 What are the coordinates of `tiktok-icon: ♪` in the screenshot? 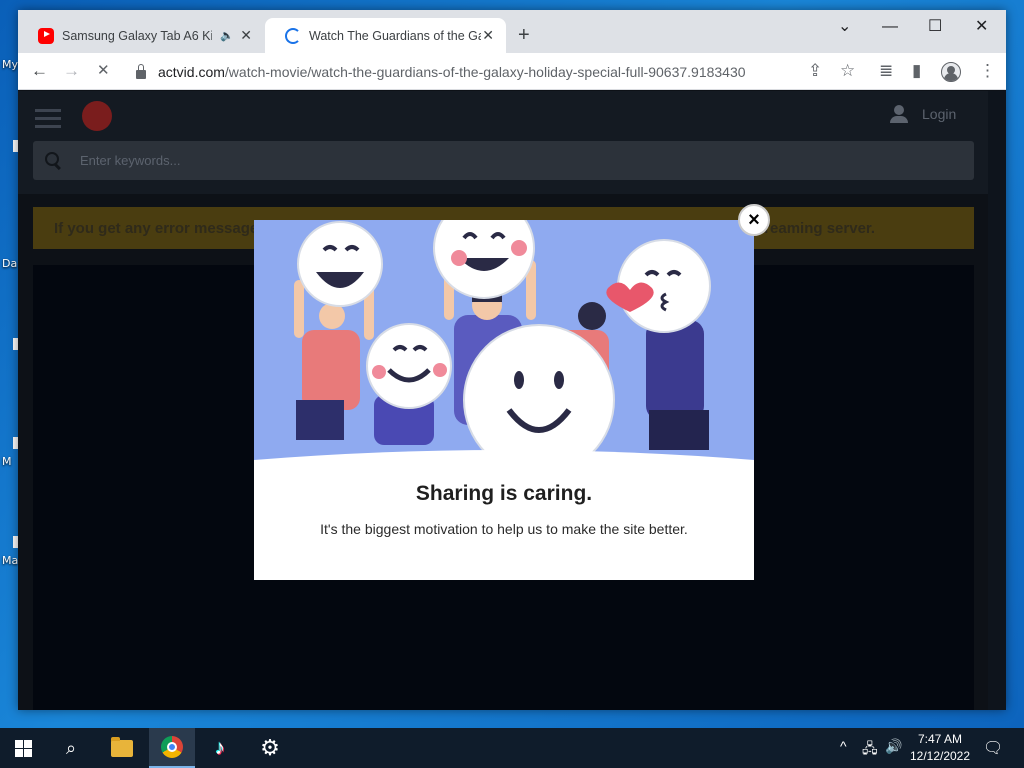 It's located at (220, 747).